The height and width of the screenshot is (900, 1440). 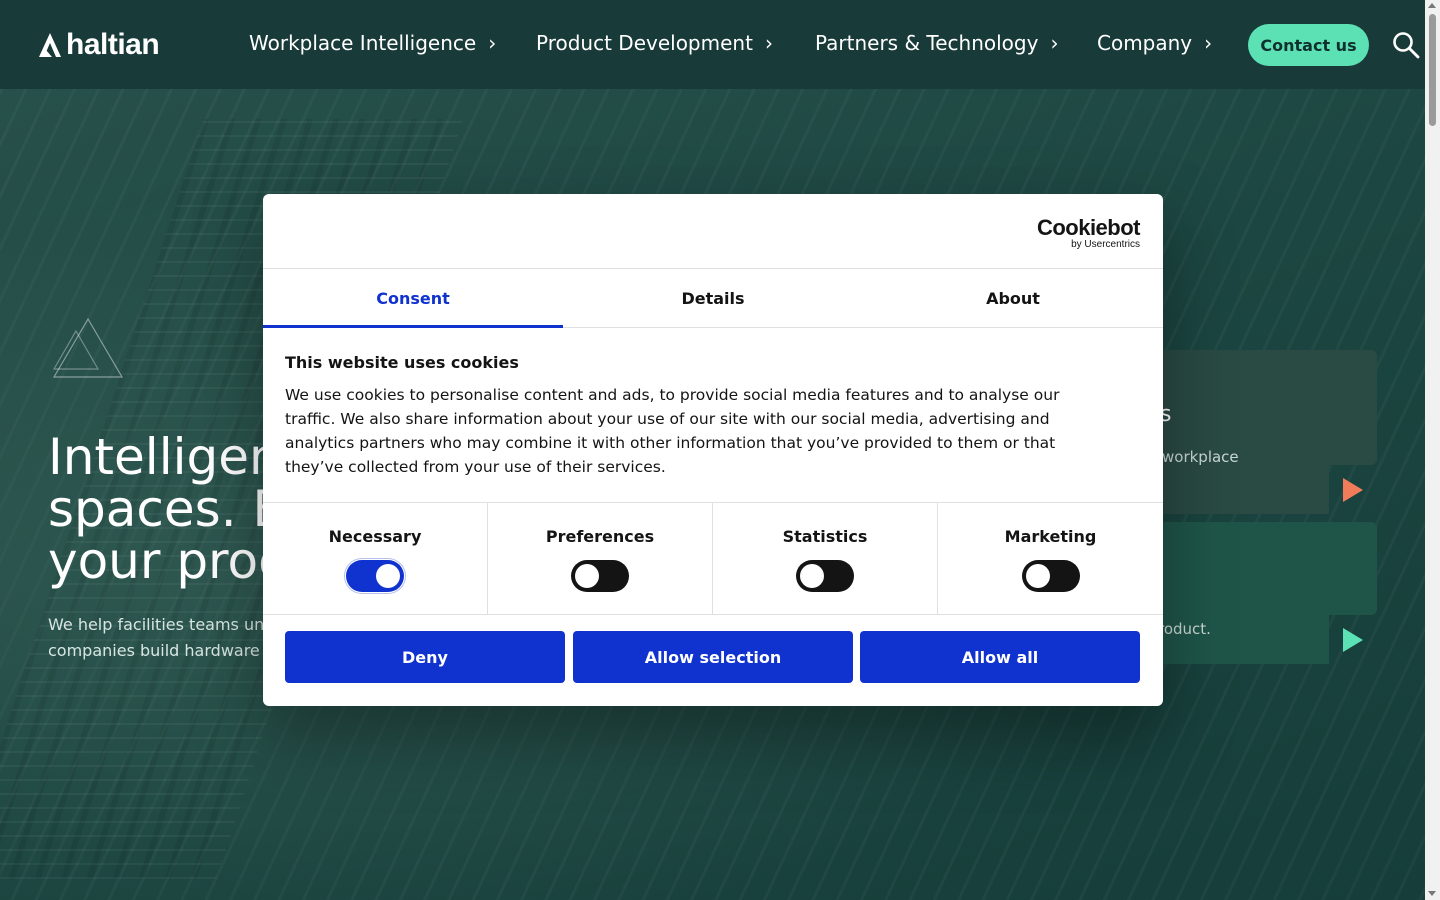 What do you see at coordinates (600, 536) in the screenshot?
I see `category-label: Preferences` at bounding box center [600, 536].